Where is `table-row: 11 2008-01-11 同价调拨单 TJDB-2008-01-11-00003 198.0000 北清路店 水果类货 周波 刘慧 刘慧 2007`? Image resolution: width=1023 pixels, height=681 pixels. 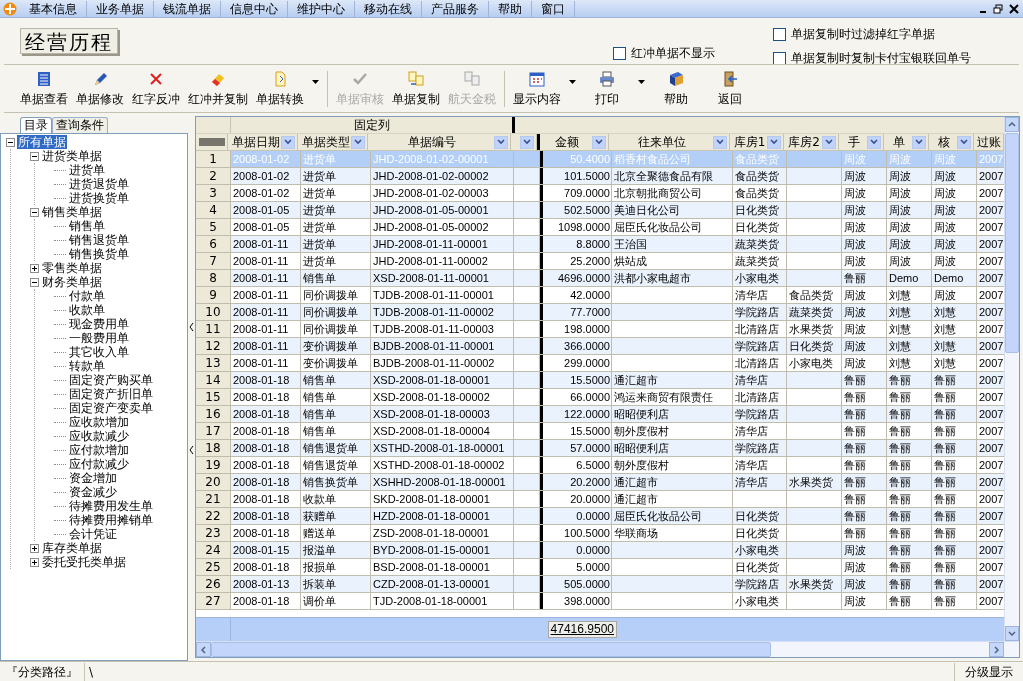 table-row: 11 2008-01-11 同价调拨单 TJDB-2008-01-11-00003 198.0000 北清路店 水果类货 周波 刘慧 刘慧 2007 is located at coordinates (600, 329).